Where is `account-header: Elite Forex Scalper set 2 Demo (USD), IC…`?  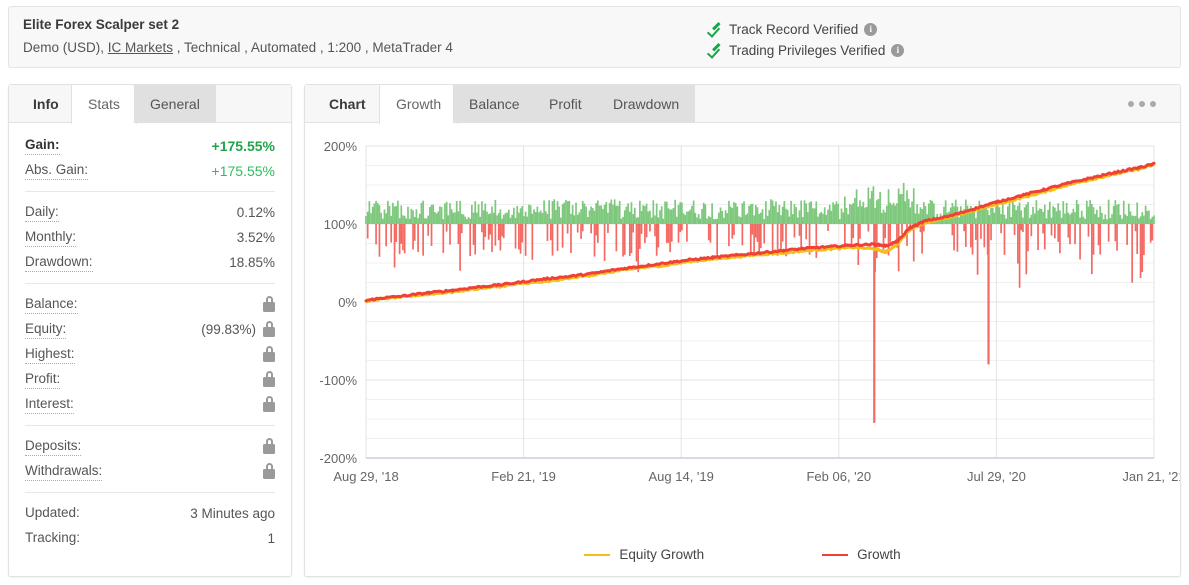
account-header: Elite Forex Scalper set 2 Demo (USD), IC… is located at coordinates (594, 37).